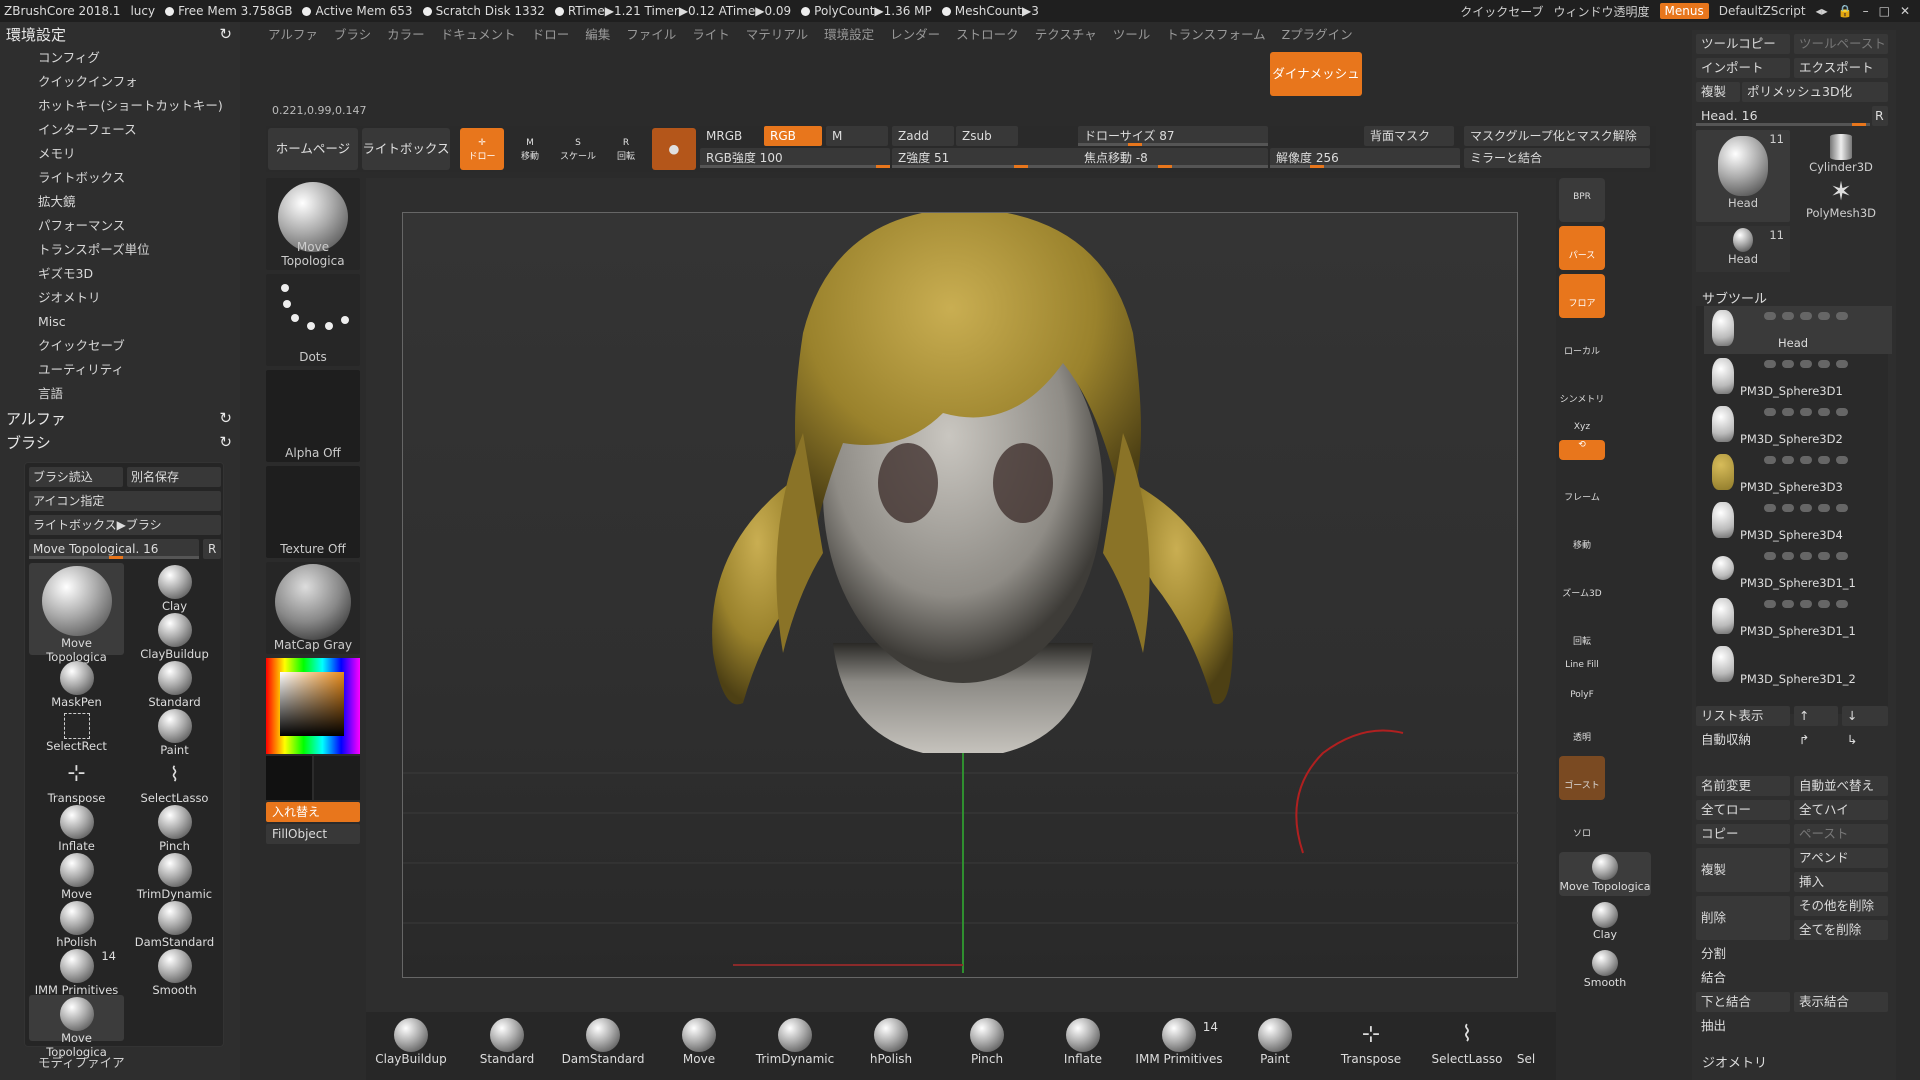 Image resolution: width=1920 pixels, height=1080 pixels. What do you see at coordinates (651, 35) in the screenshot?
I see `menu-item: ファイル` at bounding box center [651, 35].